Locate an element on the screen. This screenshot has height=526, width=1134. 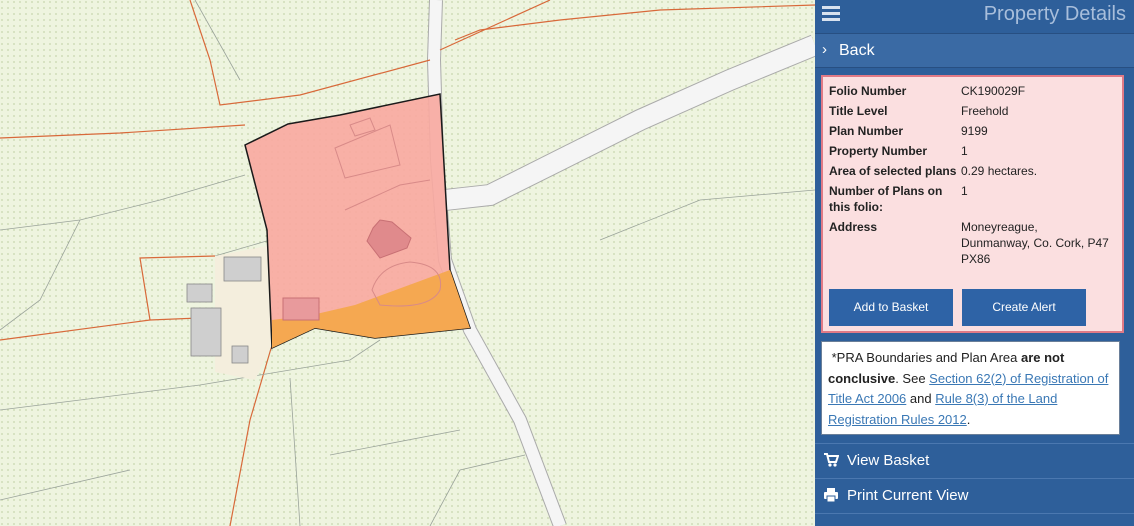
create-alert-button: Create Alert is located at coordinates (1024, 307).